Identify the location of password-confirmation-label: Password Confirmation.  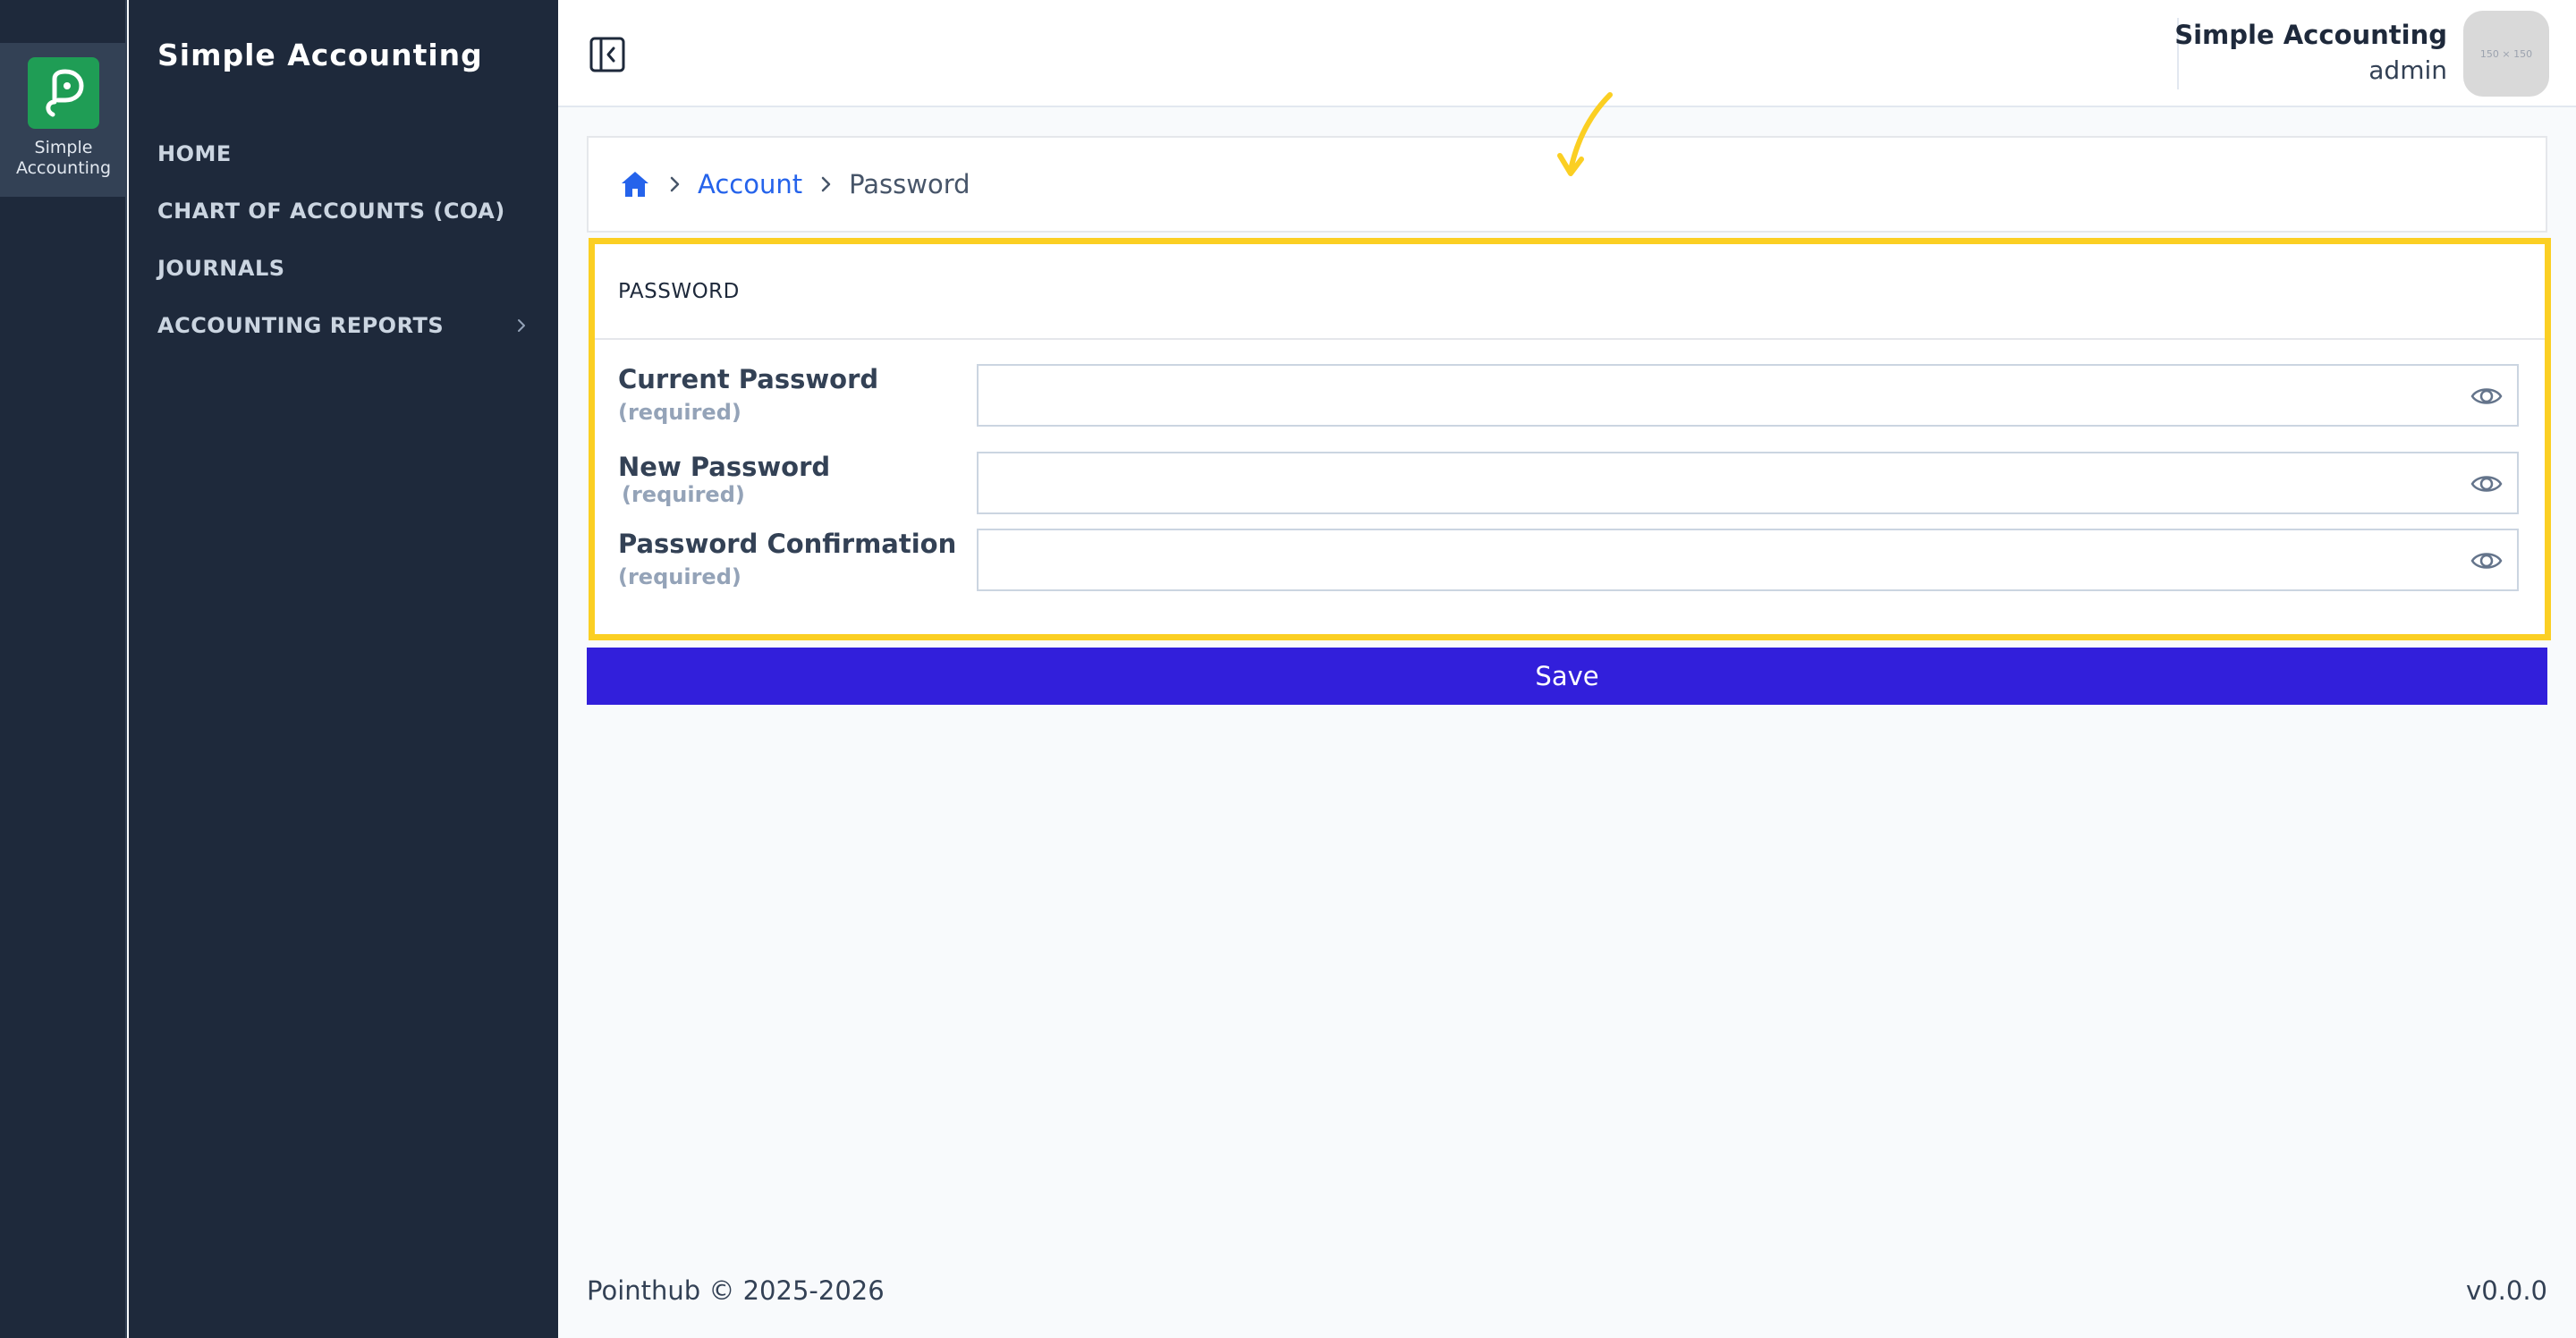
(787, 544).